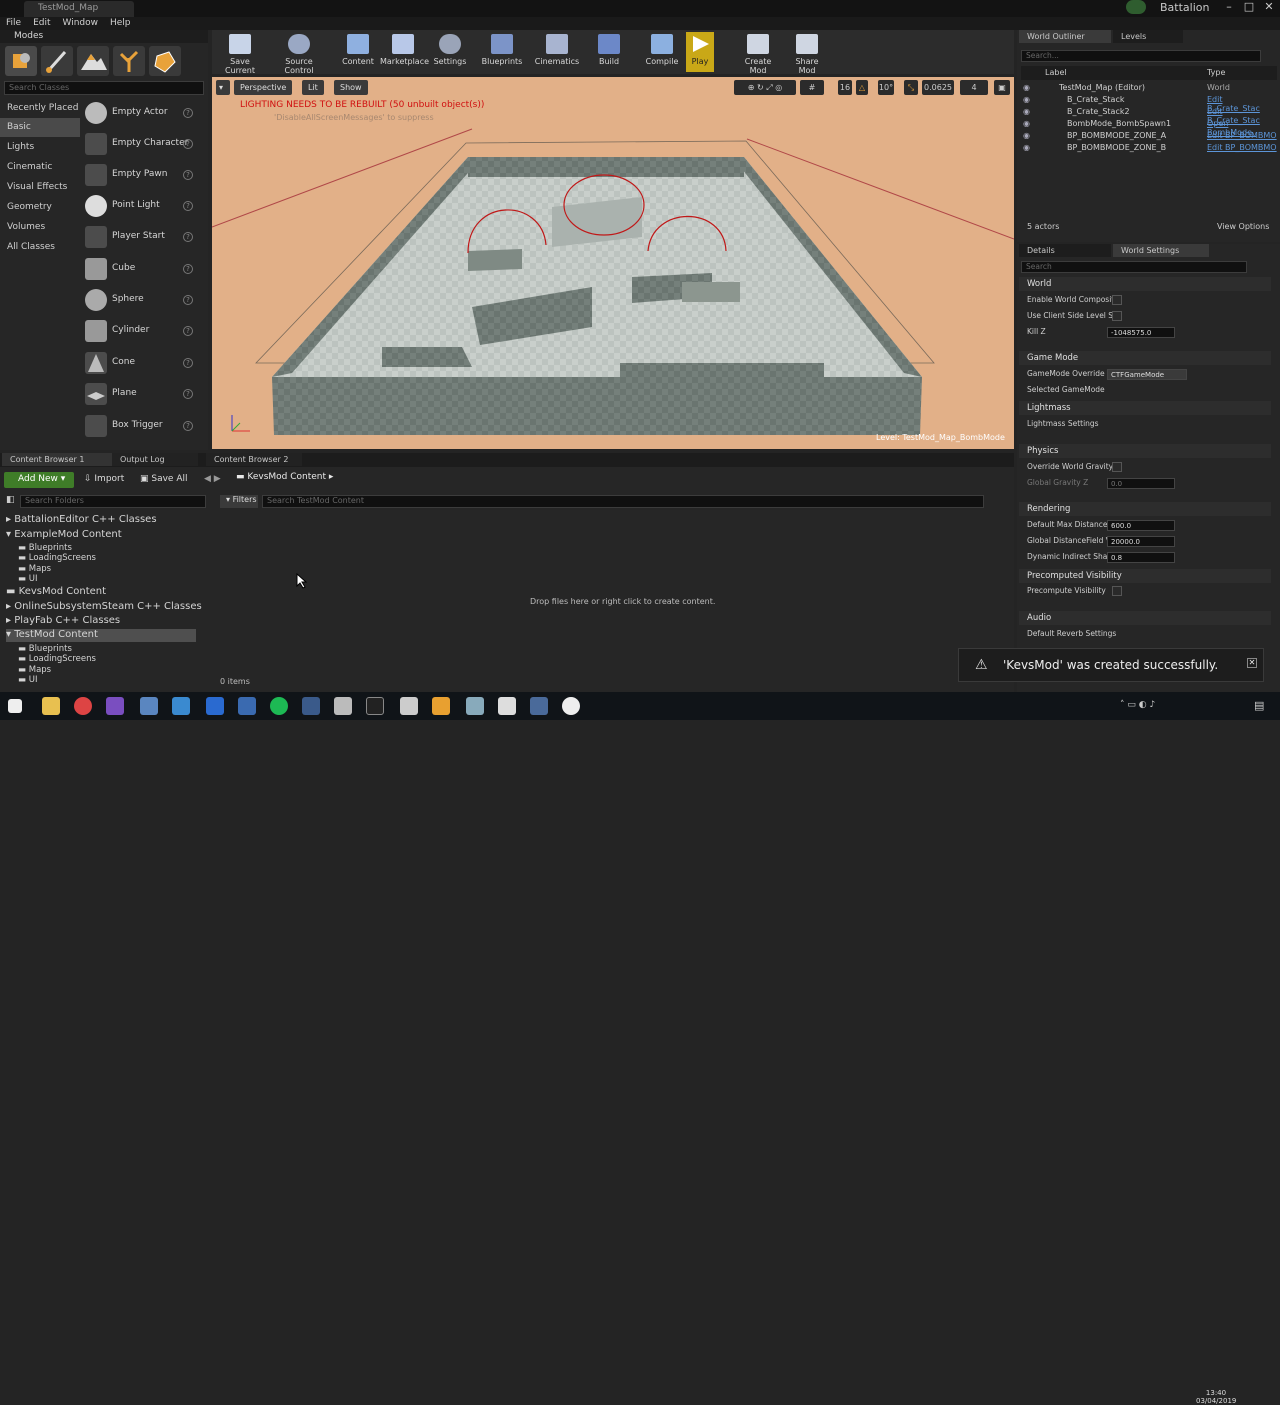 The width and height of the screenshot is (1280, 1405). Describe the element at coordinates (974, 87) in the screenshot. I see `camera-speed: 4` at that location.